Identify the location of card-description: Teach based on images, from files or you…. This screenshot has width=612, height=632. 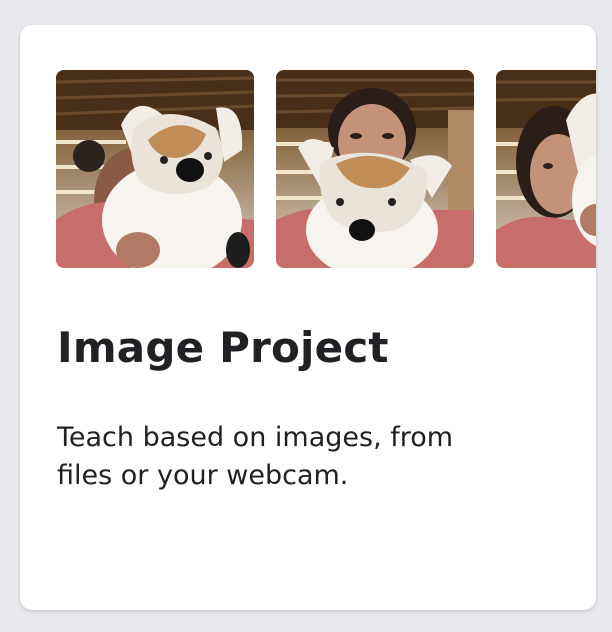
(255, 456).